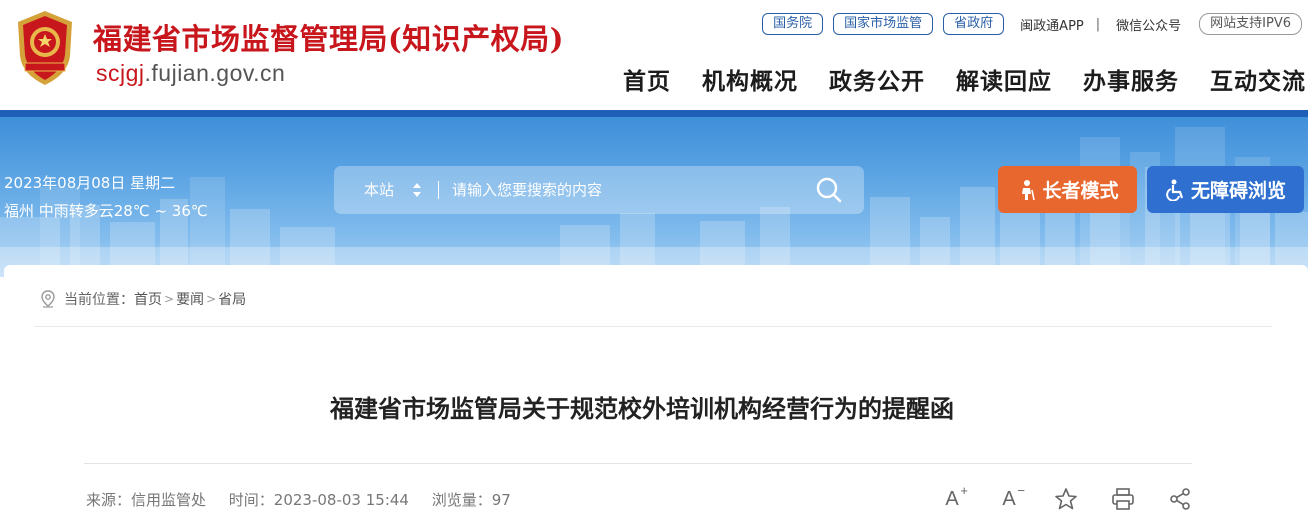  I want to click on weather-info: 福州 中雨转多云28℃ ~ 36℃, so click(106, 211).